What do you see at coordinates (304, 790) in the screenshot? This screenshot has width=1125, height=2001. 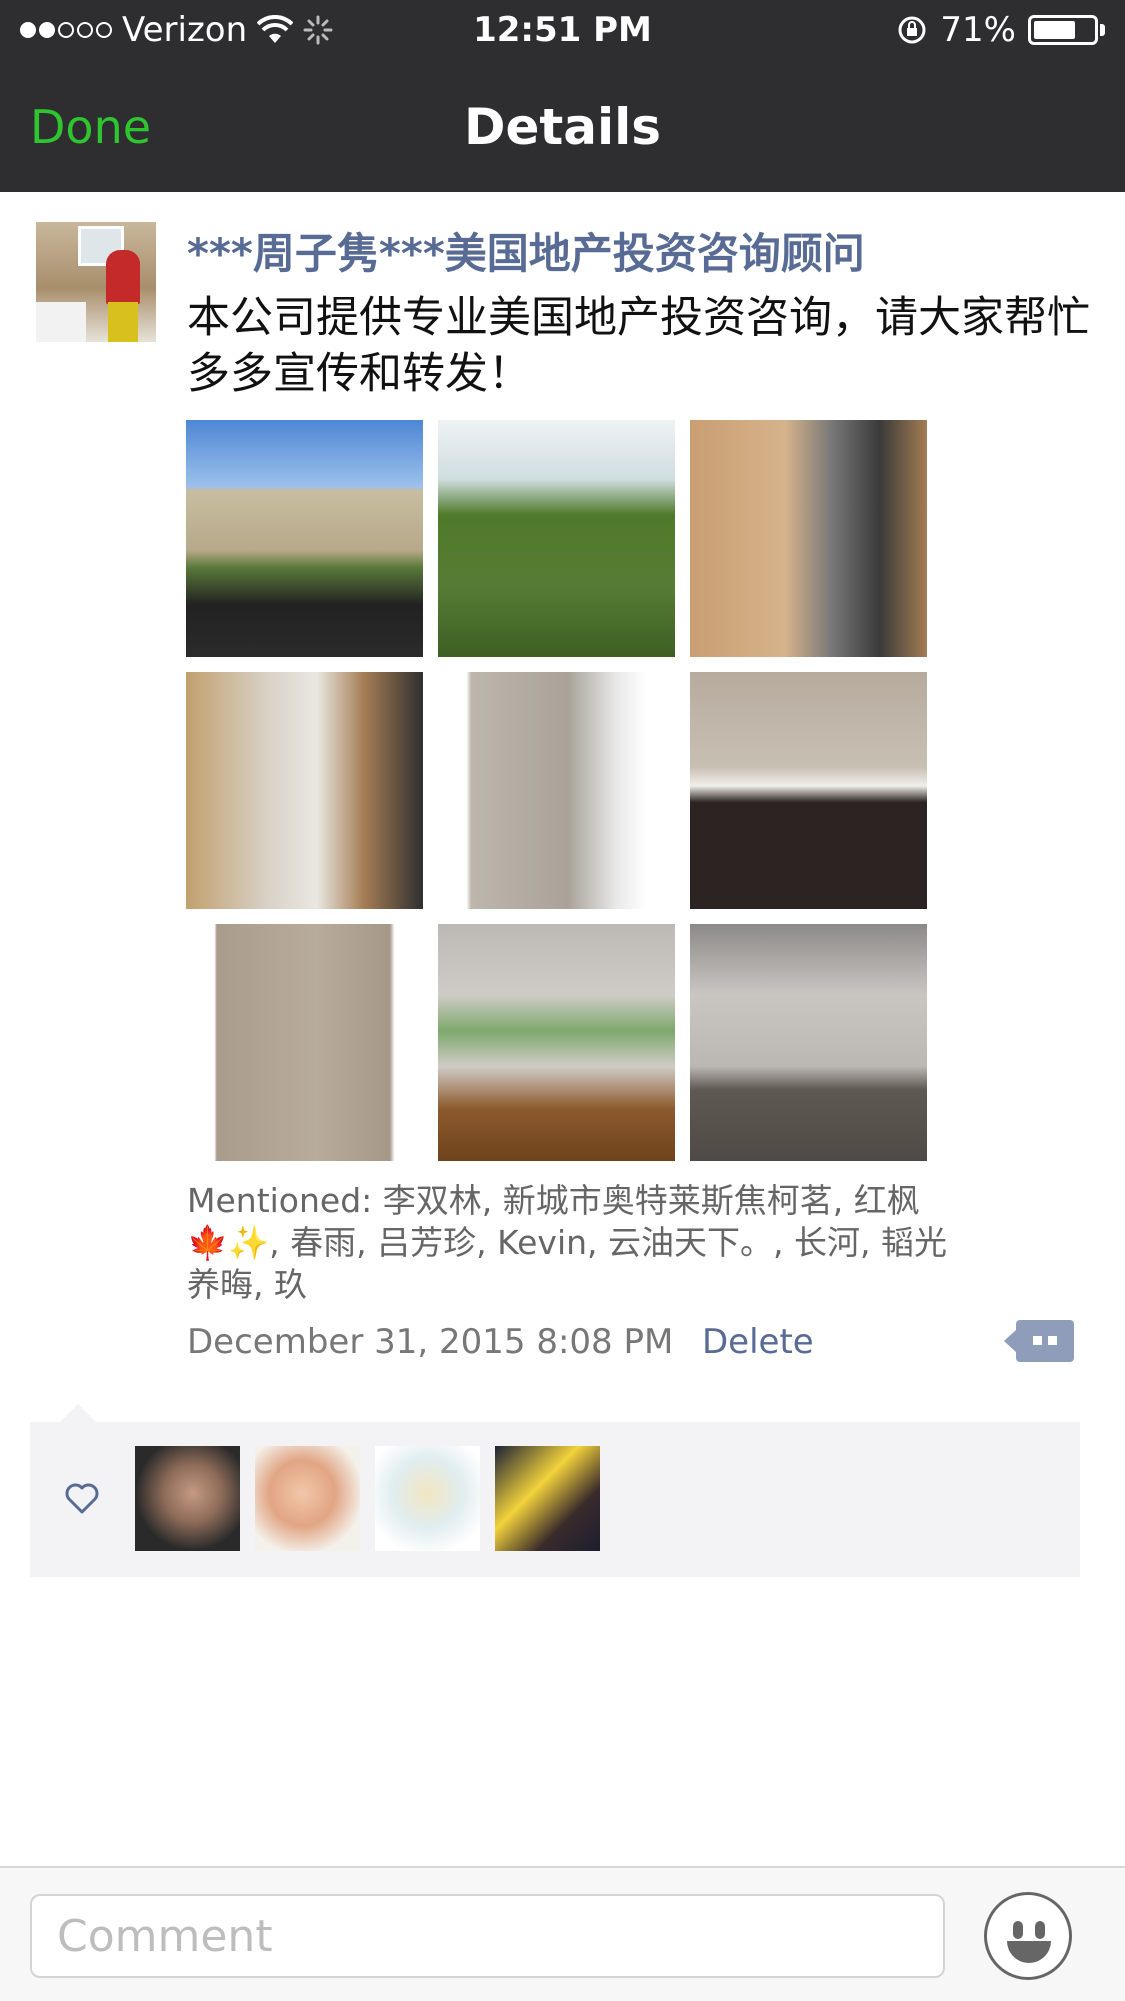 I see `photo-kitchen-wide` at bounding box center [304, 790].